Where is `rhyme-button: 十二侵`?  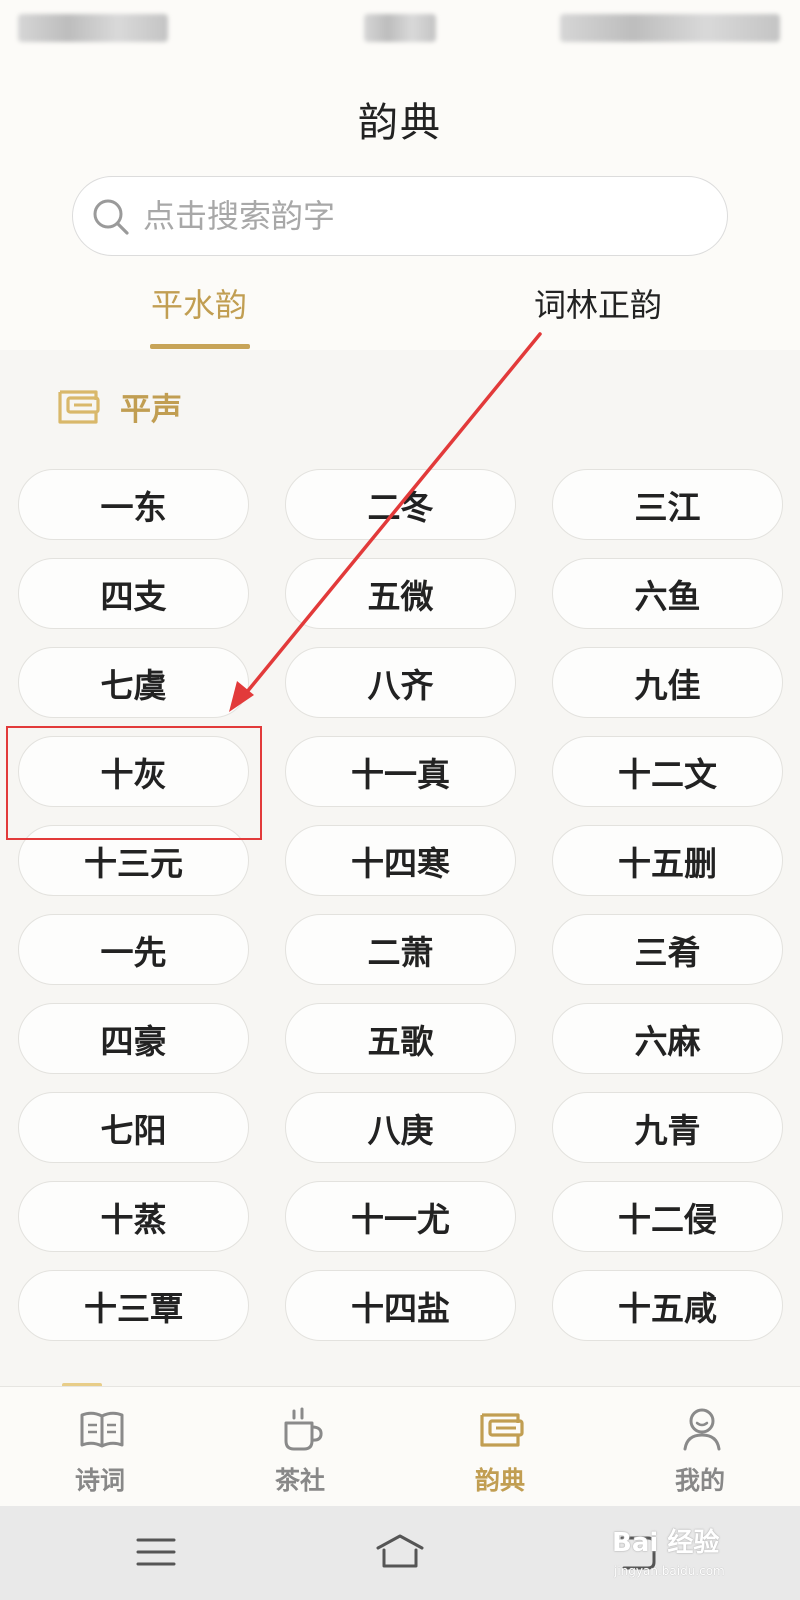 rhyme-button: 十二侵 is located at coordinates (667, 1216).